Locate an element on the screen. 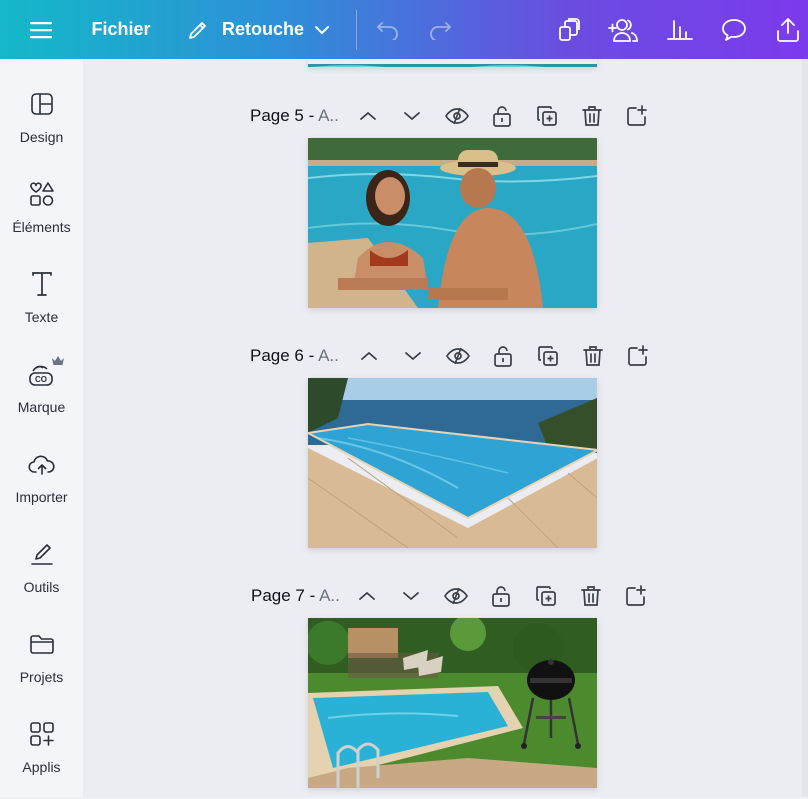  share-users-icon is located at coordinates (624, 29).